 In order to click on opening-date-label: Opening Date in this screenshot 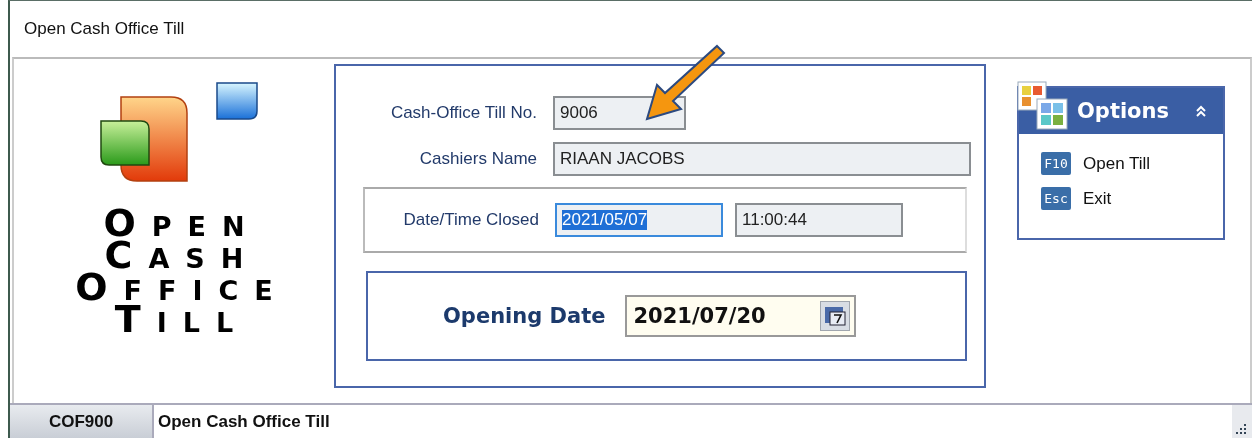, I will do `click(524, 316)`.